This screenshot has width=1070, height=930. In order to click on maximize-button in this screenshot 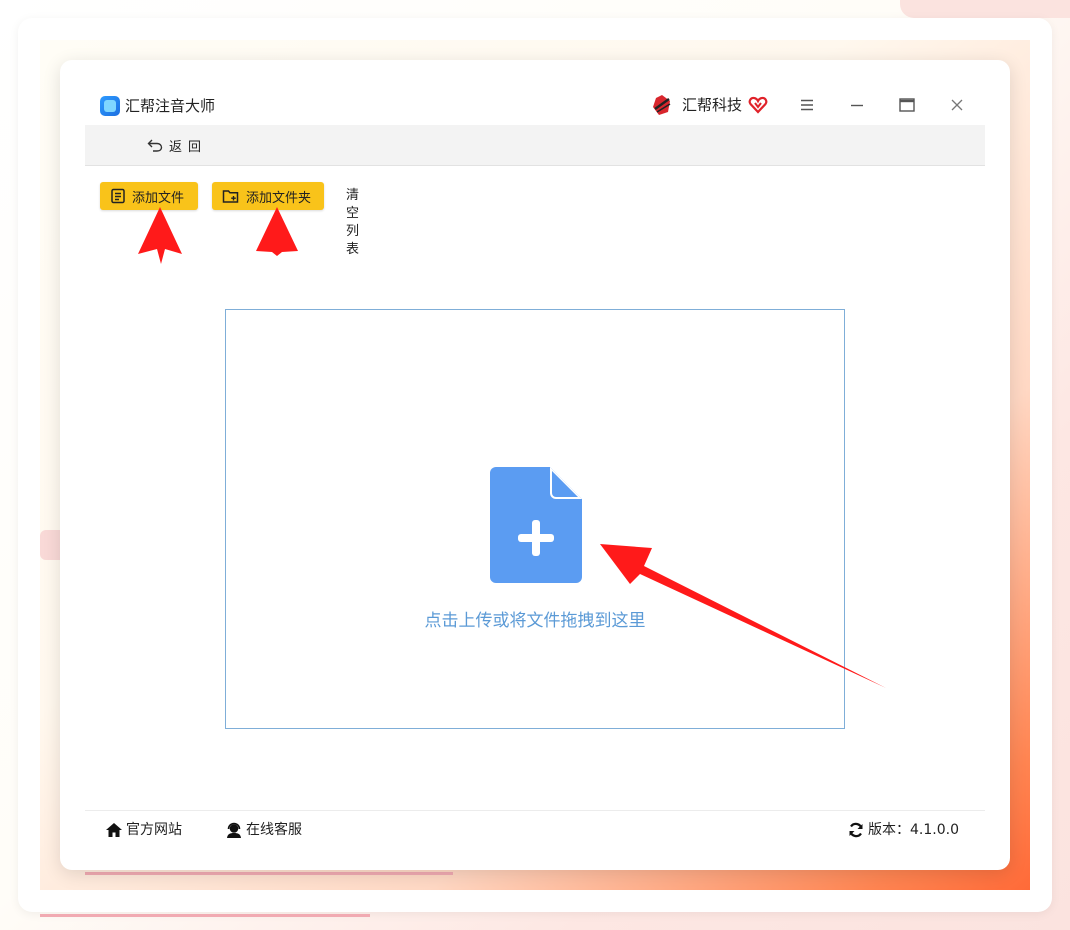, I will do `click(907, 105)`.